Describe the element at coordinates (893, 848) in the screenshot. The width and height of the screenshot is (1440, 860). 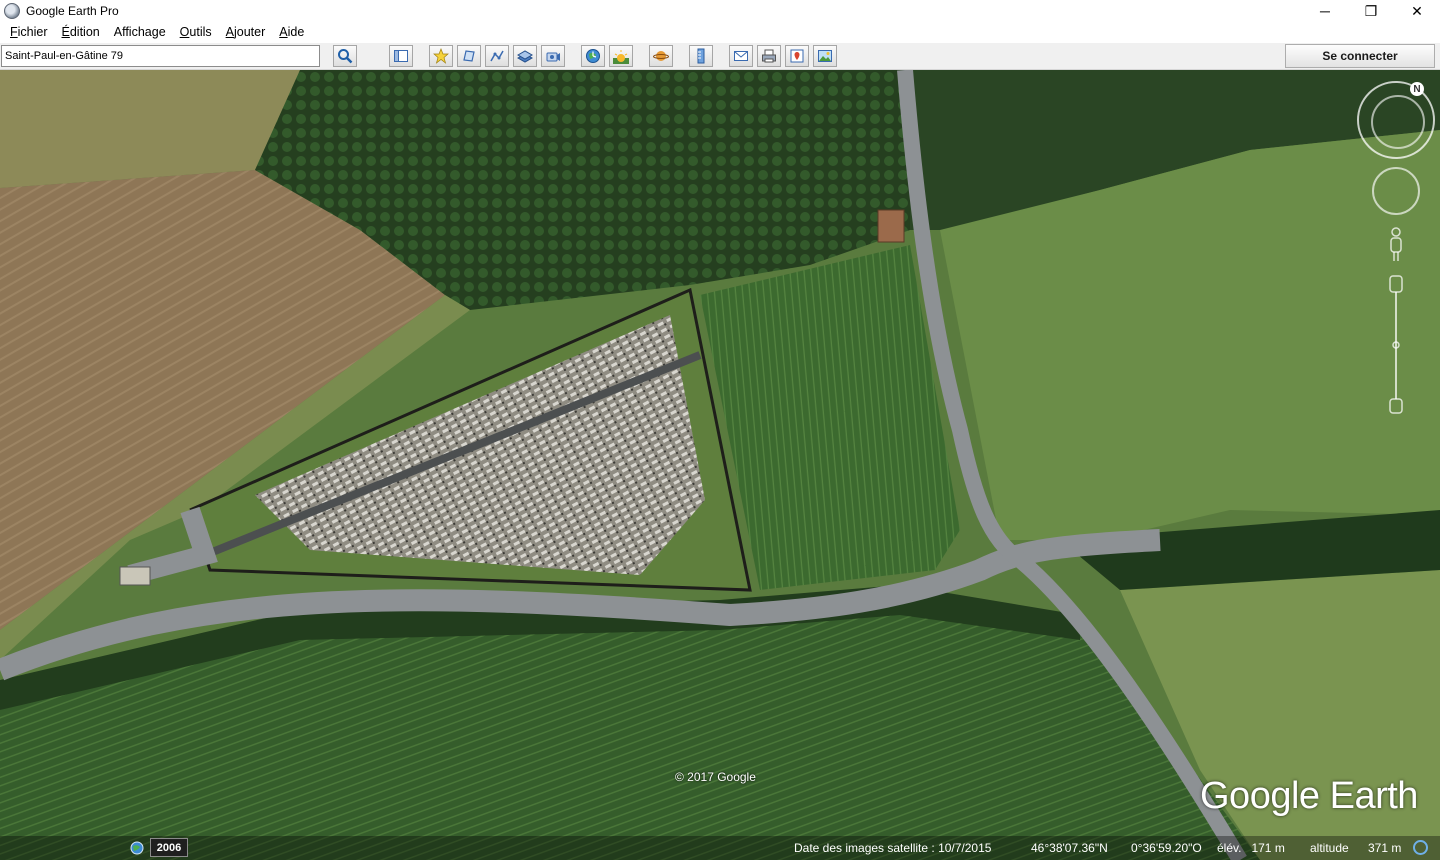
I see `imagery-date: Date des images satellite : 10/7/2015` at that location.